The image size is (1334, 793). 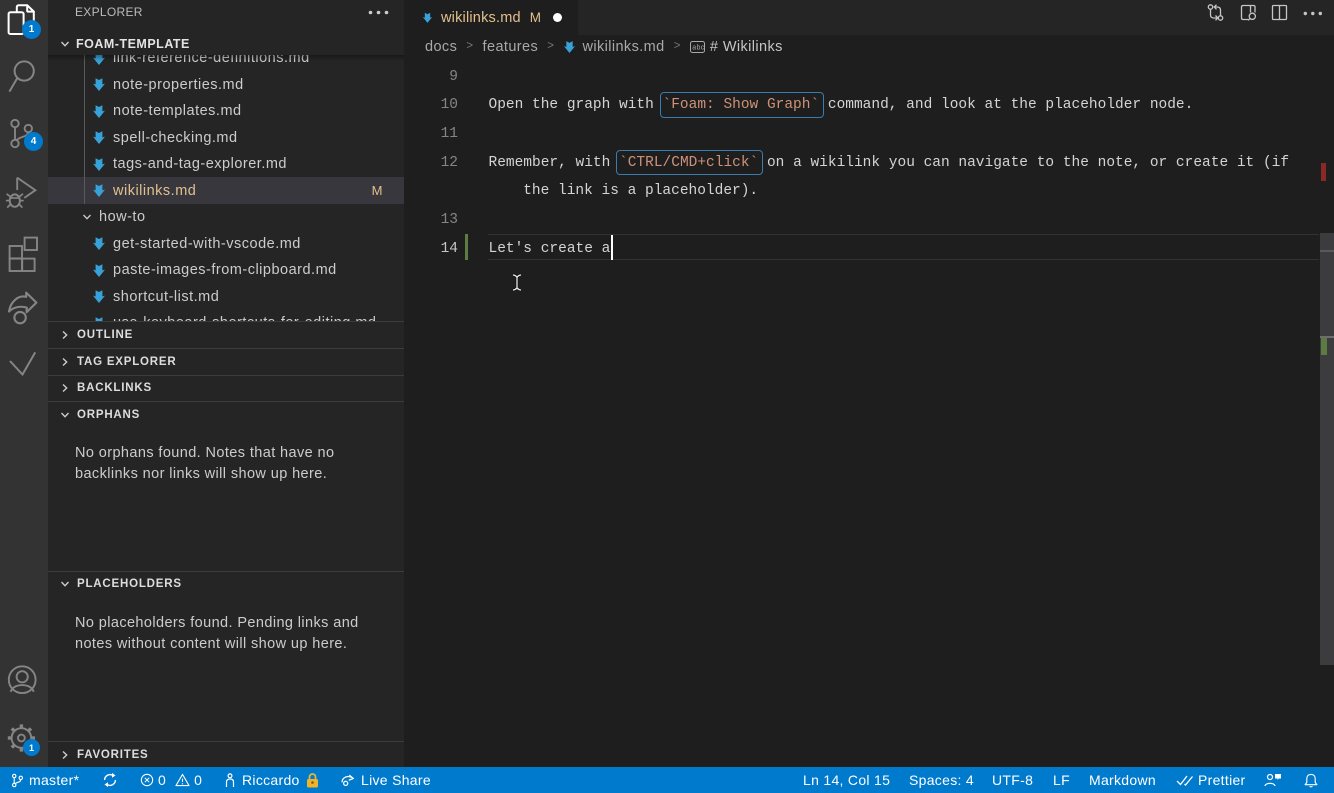 What do you see at coordinates (698, 47) in the screenshot?
I see `svg-text: abc` at bounding box center [698, 47].